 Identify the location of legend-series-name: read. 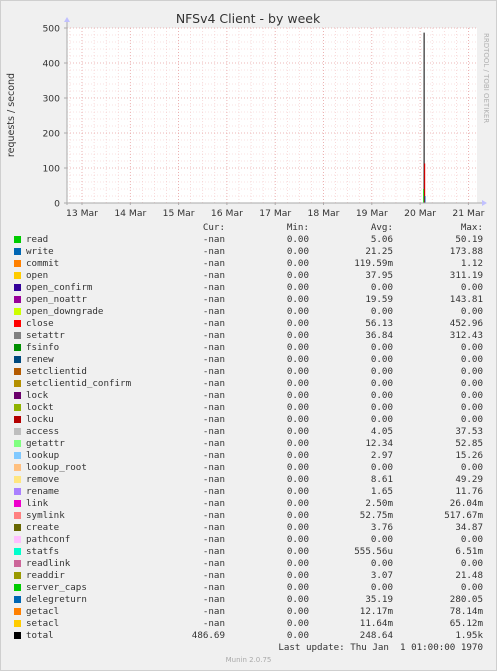
(37, 239).